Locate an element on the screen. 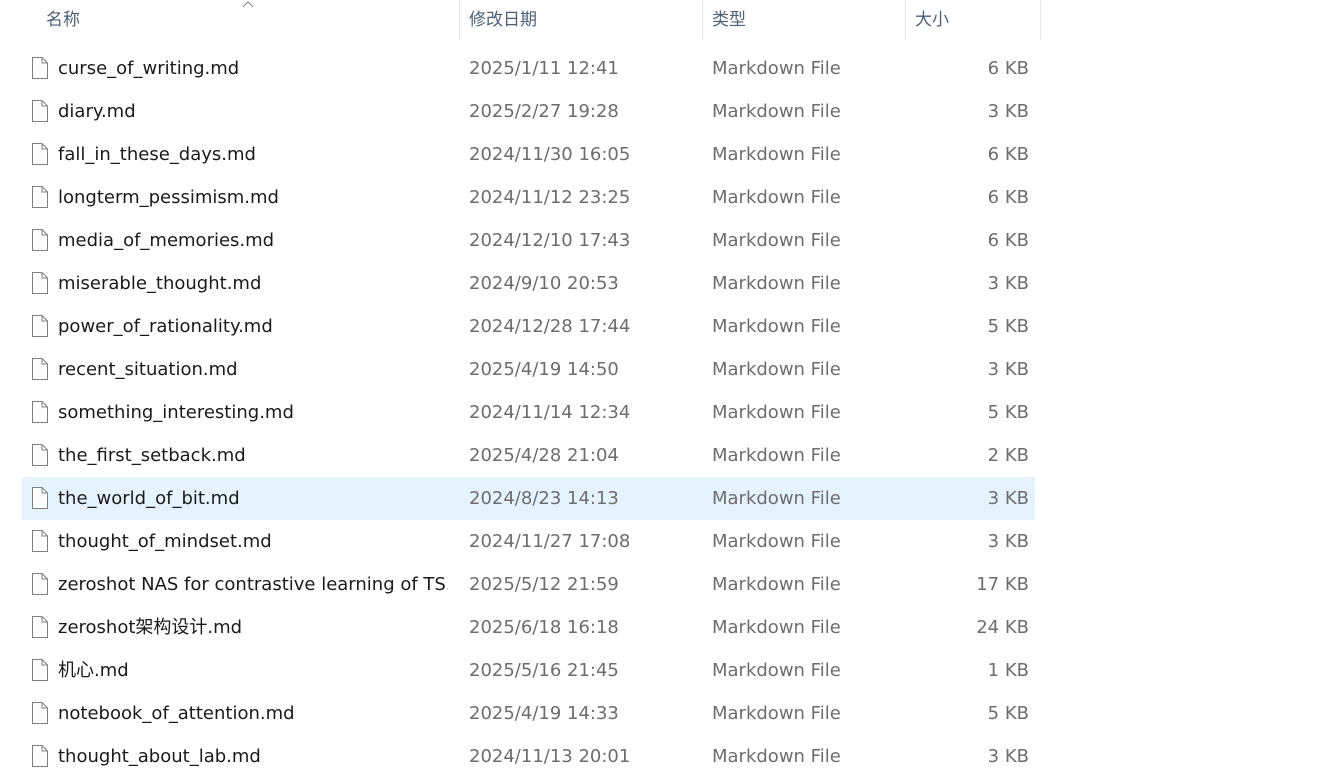 The image size is (1324, 784). file-modified-date: 2024/11/13 20:01 is located at coordinates (550, 756).